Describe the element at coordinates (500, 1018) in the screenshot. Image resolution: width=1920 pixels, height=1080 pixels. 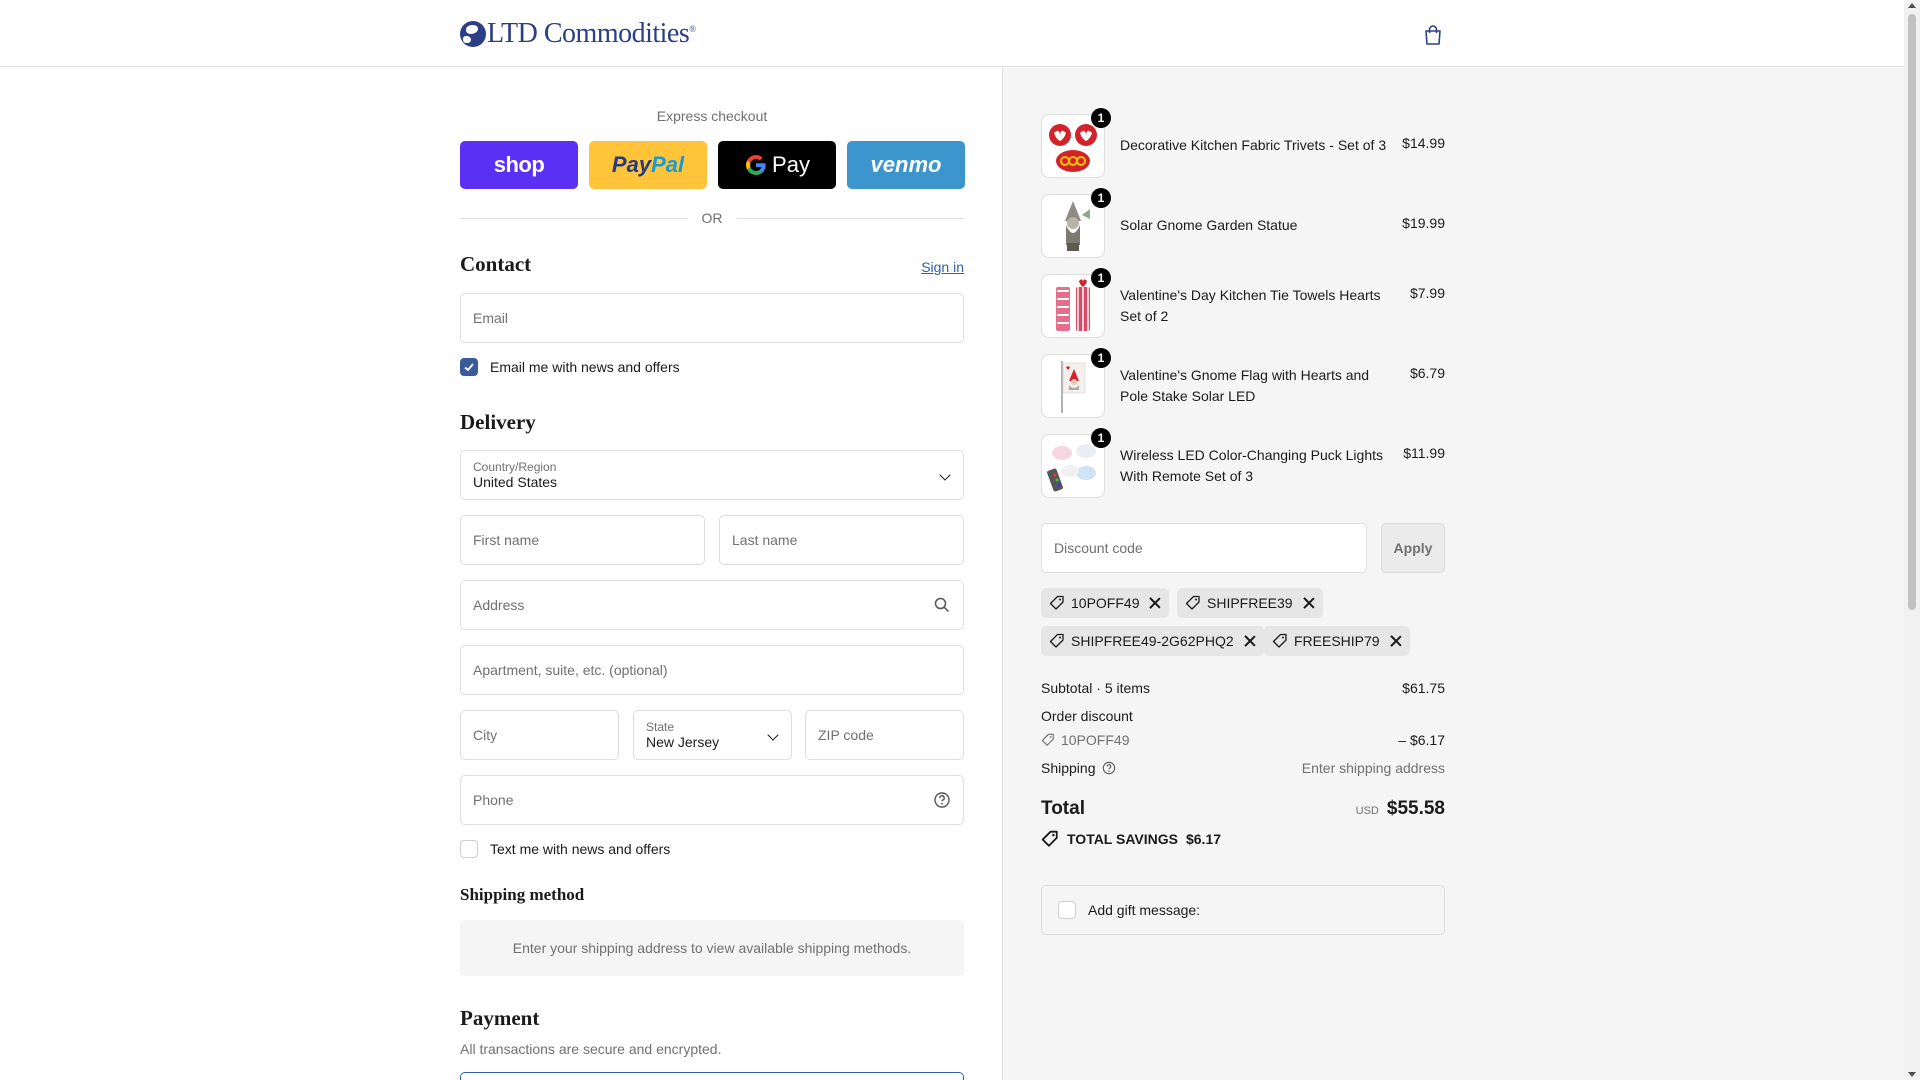
I see `payment-title: Payment` at that location.